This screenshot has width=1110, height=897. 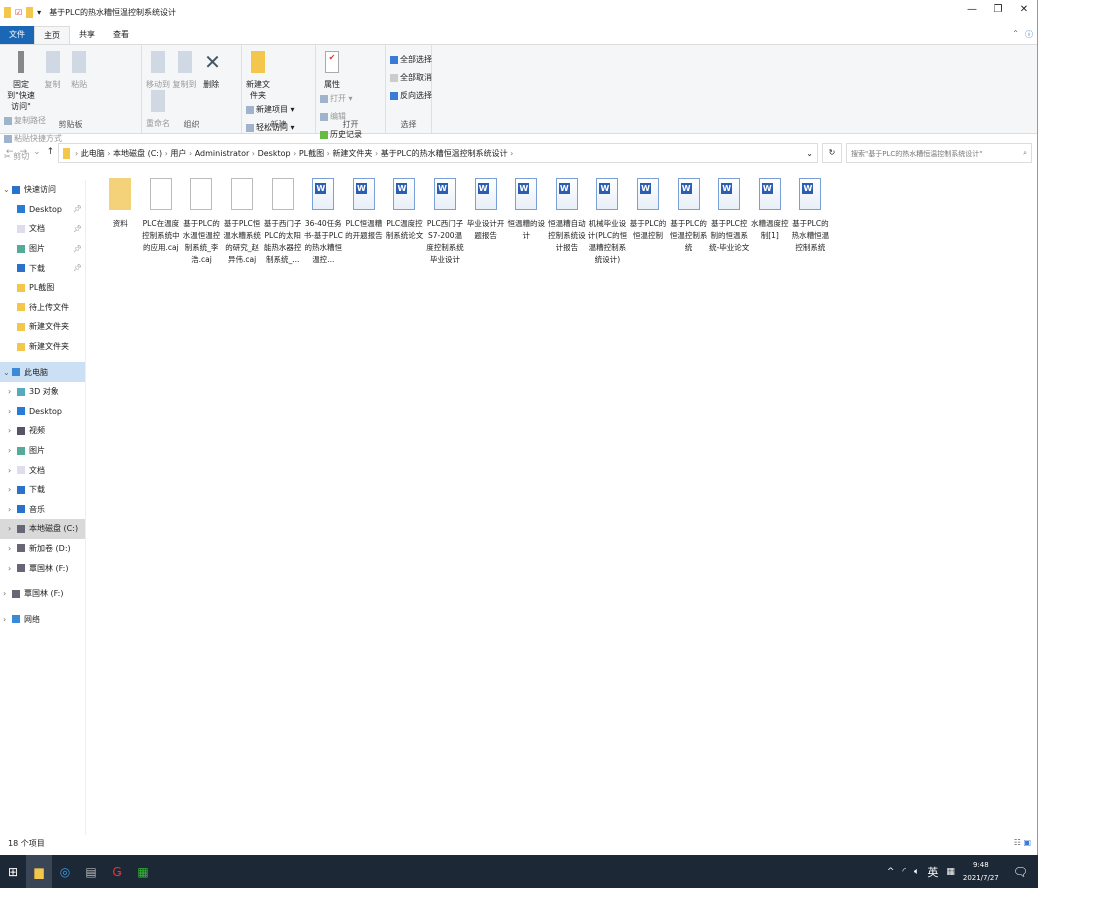 I want to click on clock: 9:48 2021/7/27, so click(x=981, y=872).